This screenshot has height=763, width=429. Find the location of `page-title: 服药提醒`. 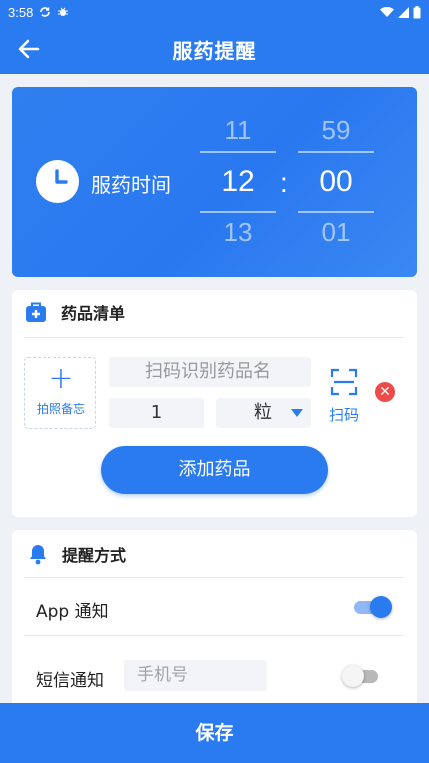

page-title: 服药提醒 is located at coordinates (214, 50).